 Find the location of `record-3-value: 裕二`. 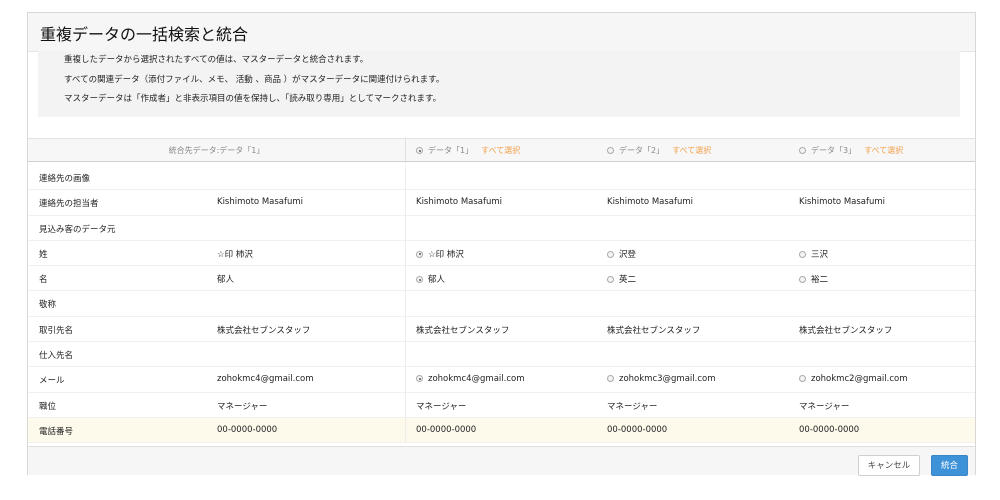

record-3-value: 裕二 is located at coordinates (813, 279).